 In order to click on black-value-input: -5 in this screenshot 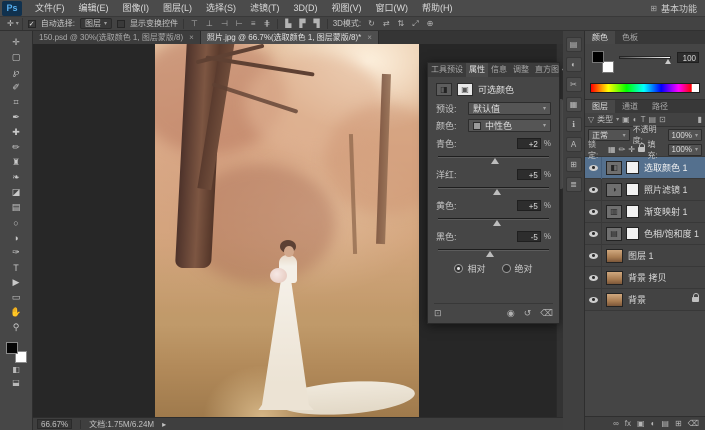, I will do `click(528, 236)`.